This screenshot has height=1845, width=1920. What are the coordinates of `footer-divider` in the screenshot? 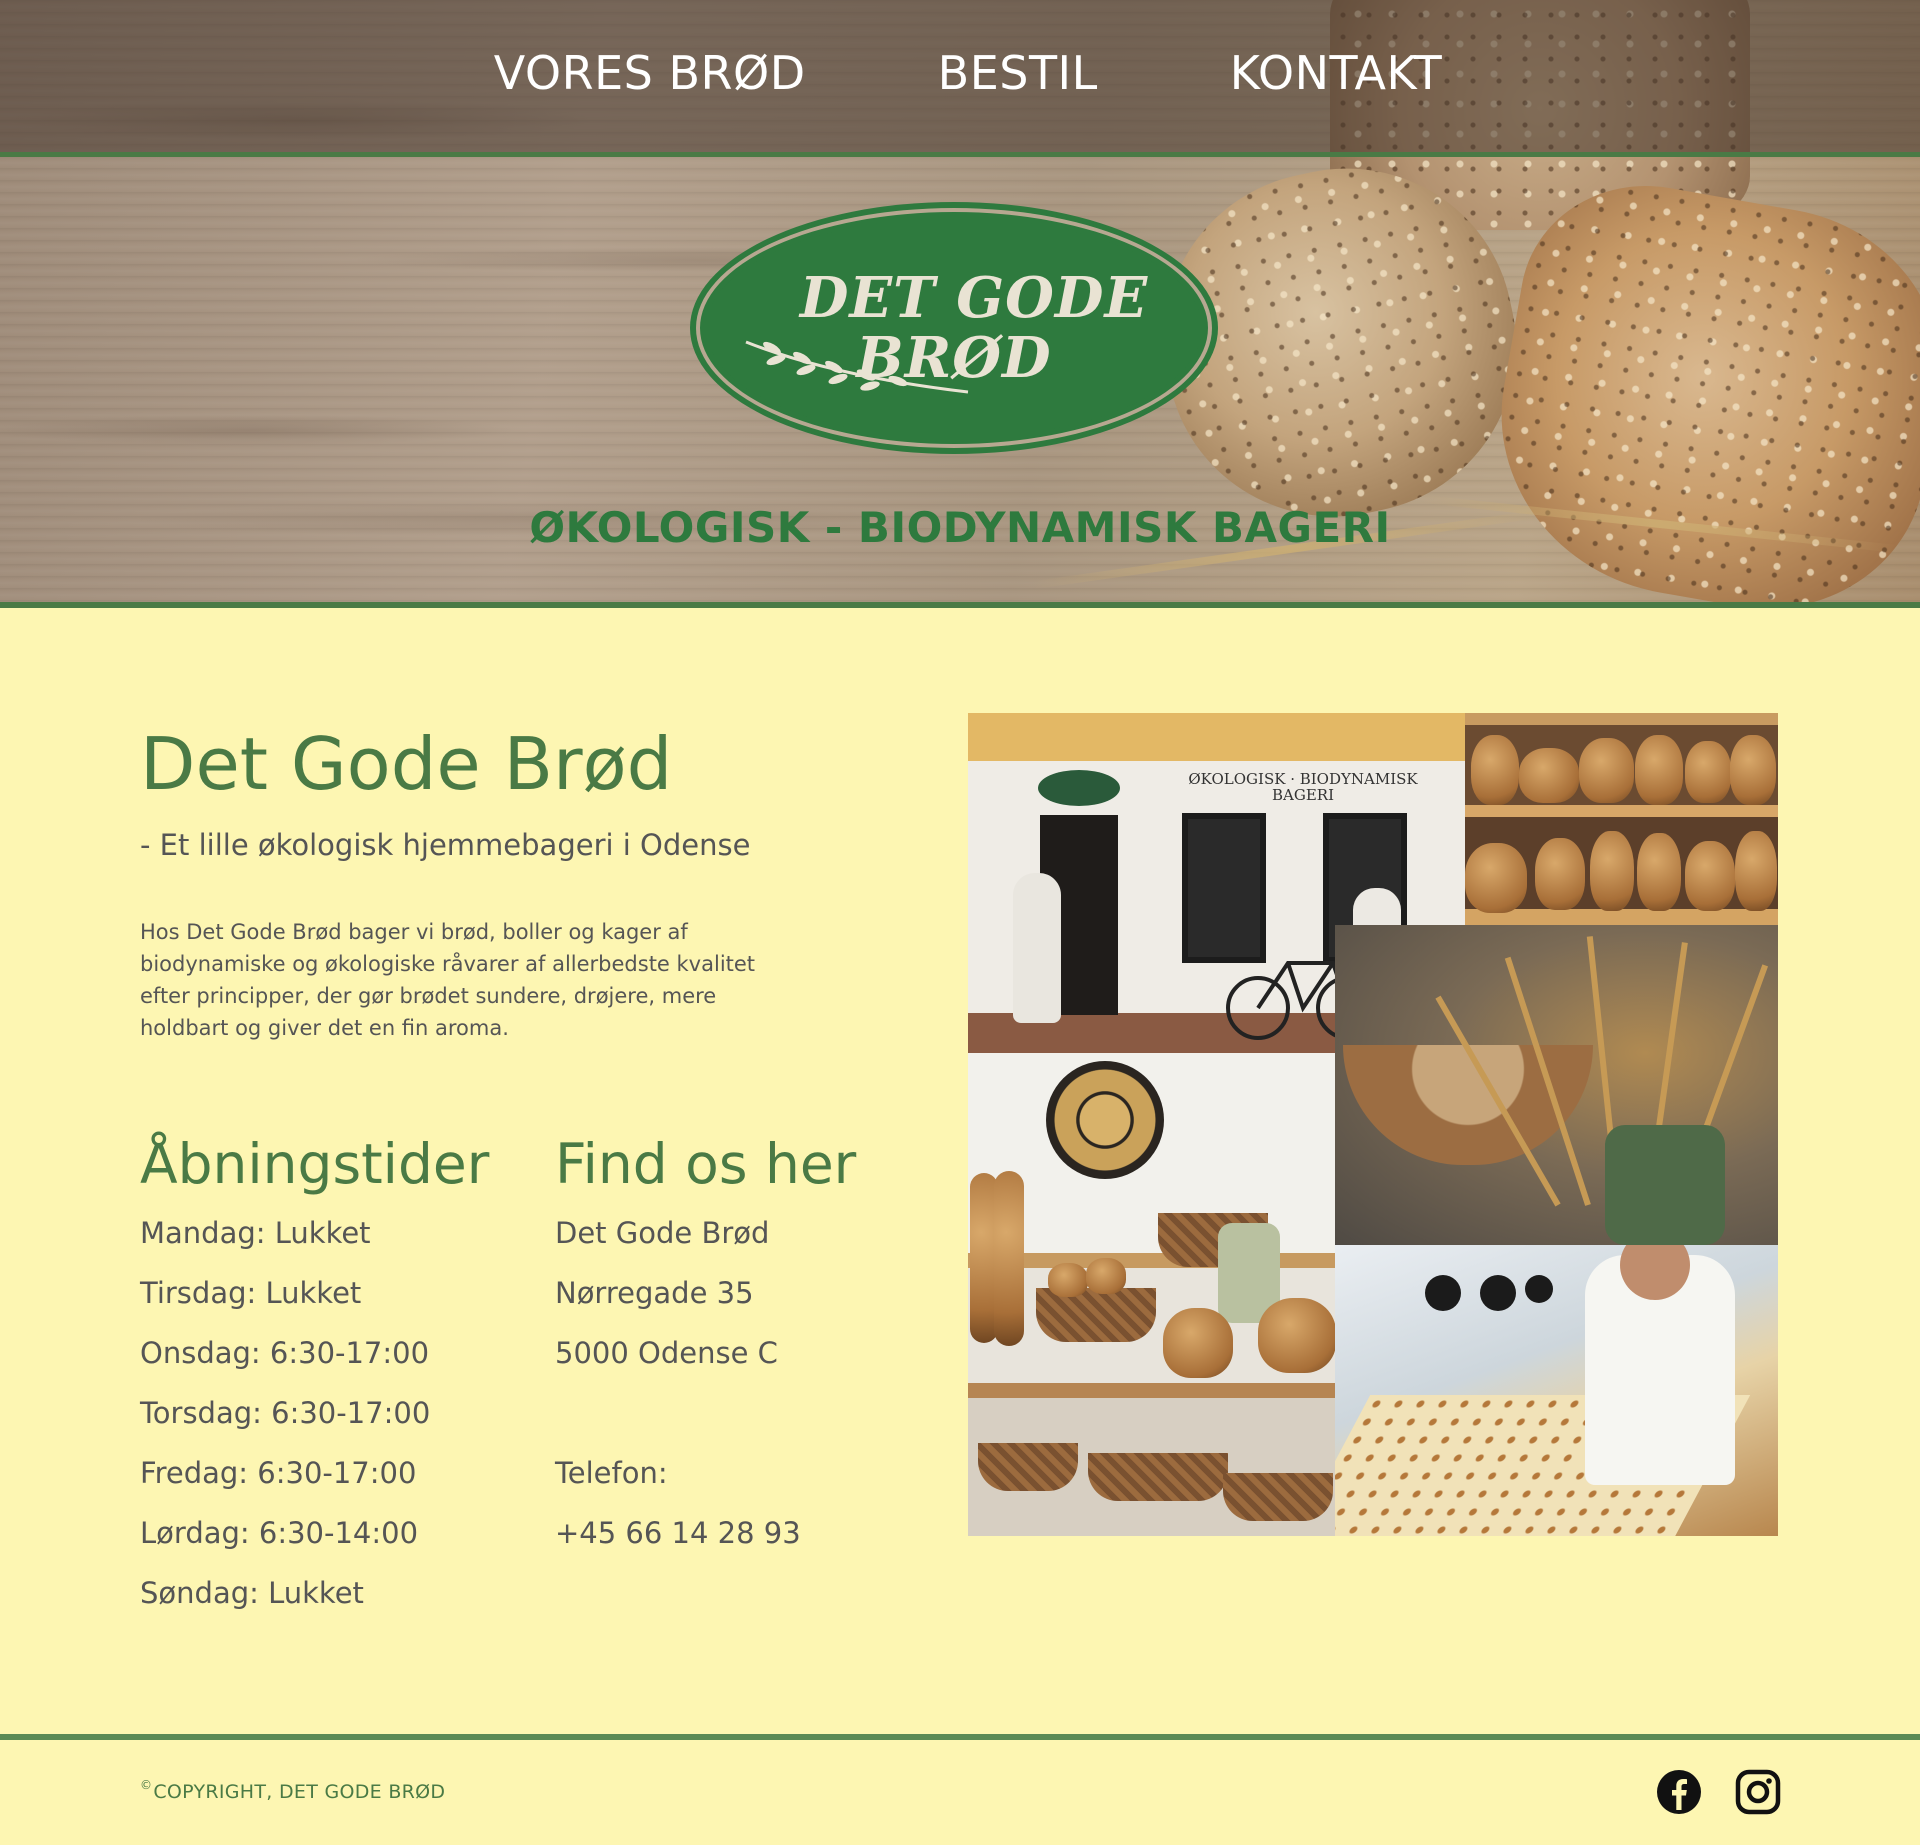 It's located at (960, 1737).